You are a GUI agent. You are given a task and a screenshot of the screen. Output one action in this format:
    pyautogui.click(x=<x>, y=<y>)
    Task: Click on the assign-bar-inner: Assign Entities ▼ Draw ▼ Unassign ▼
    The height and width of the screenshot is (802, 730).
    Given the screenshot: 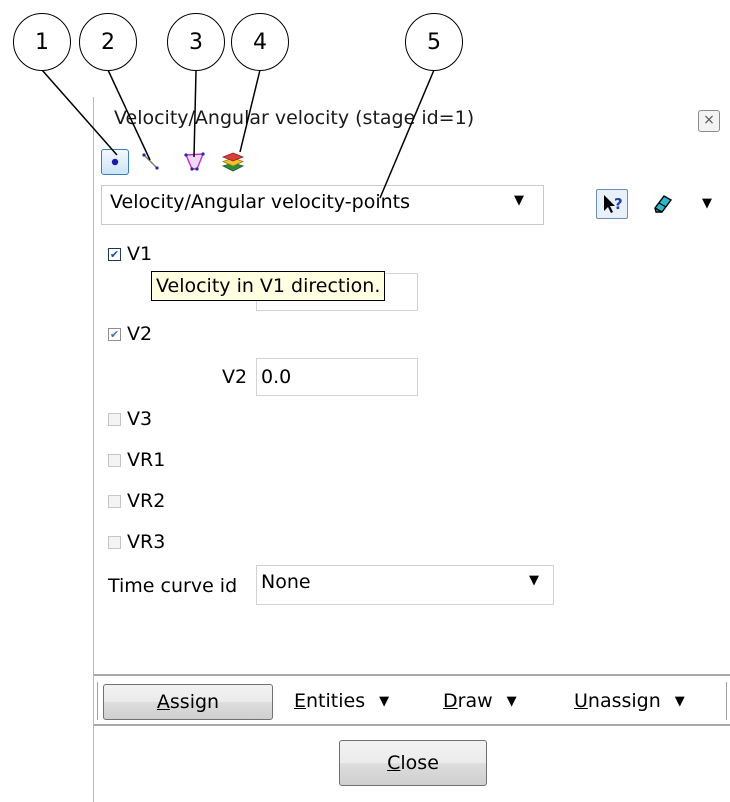 What is the action you would take?
    pyautogui.click(x=412, y=701)
    